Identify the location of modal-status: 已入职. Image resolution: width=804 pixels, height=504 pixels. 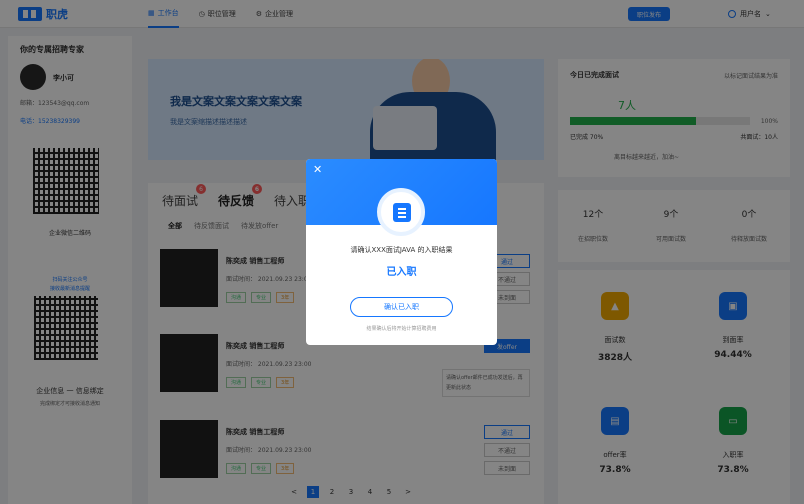
(401, 272).